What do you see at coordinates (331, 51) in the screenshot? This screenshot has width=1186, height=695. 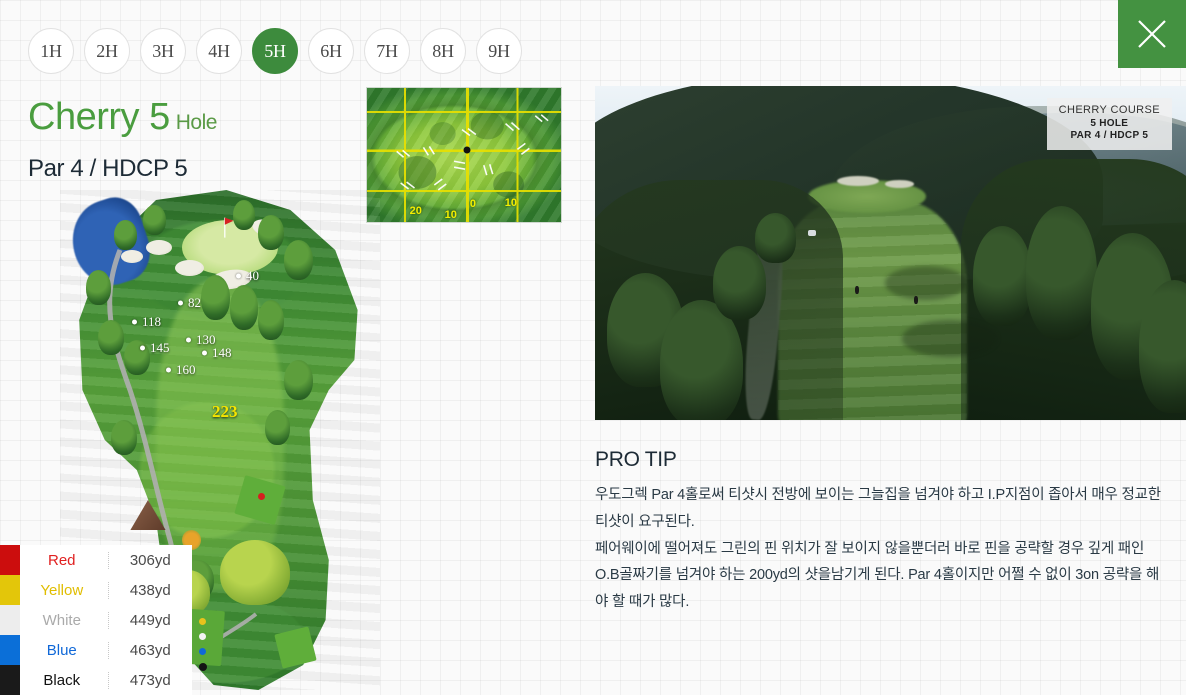 I see `hole-tab-6h: 6H` at bounding box center [331, 51].